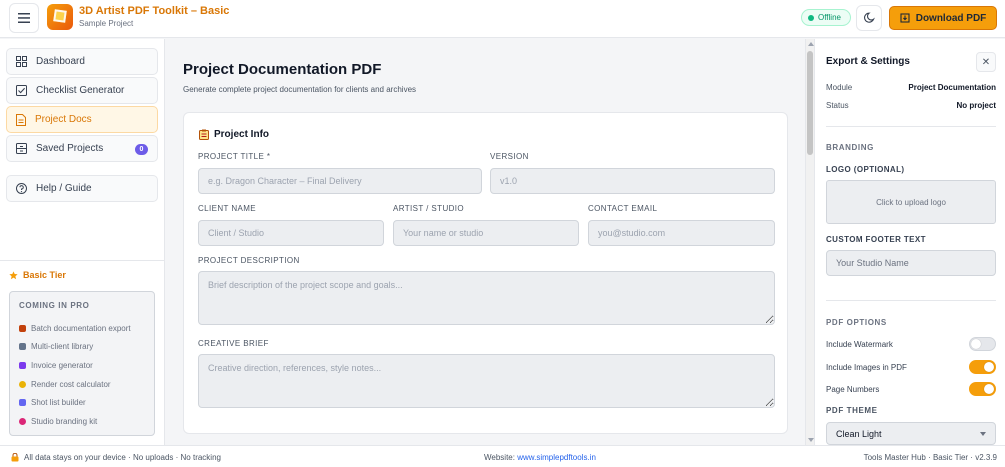  What do you see at coordinates (837, 105) in the screenshot?
I see `status-key: Status` at bounding box center [837, 105].